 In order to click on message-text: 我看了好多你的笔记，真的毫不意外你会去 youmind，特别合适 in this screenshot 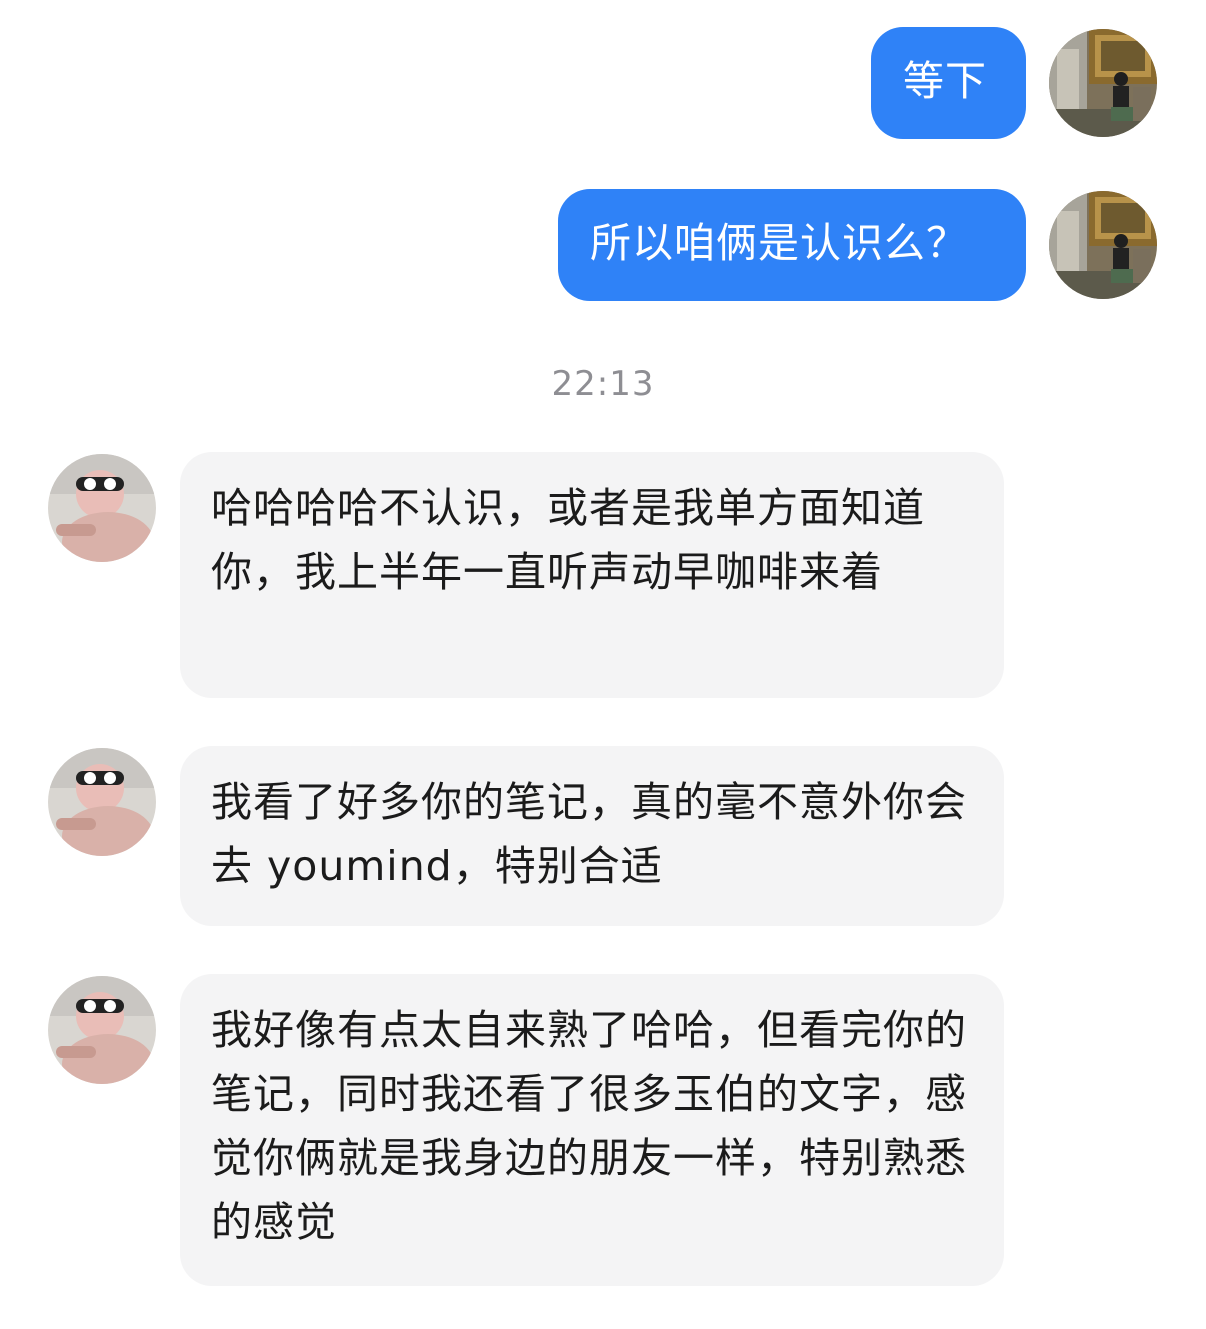, I will do `click(589, 834)`.